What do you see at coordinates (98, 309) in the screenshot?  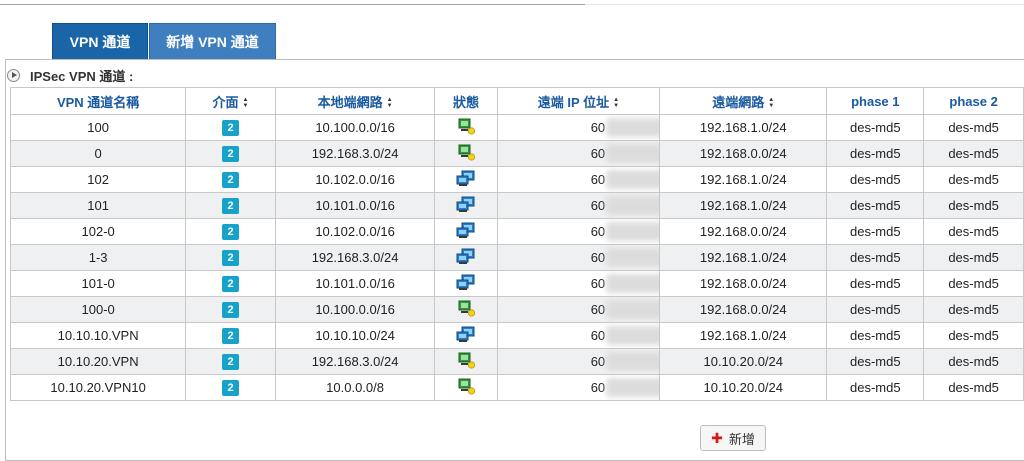 I see `tunnel-name-cell: 100-0` at bounding box center [98, 309].